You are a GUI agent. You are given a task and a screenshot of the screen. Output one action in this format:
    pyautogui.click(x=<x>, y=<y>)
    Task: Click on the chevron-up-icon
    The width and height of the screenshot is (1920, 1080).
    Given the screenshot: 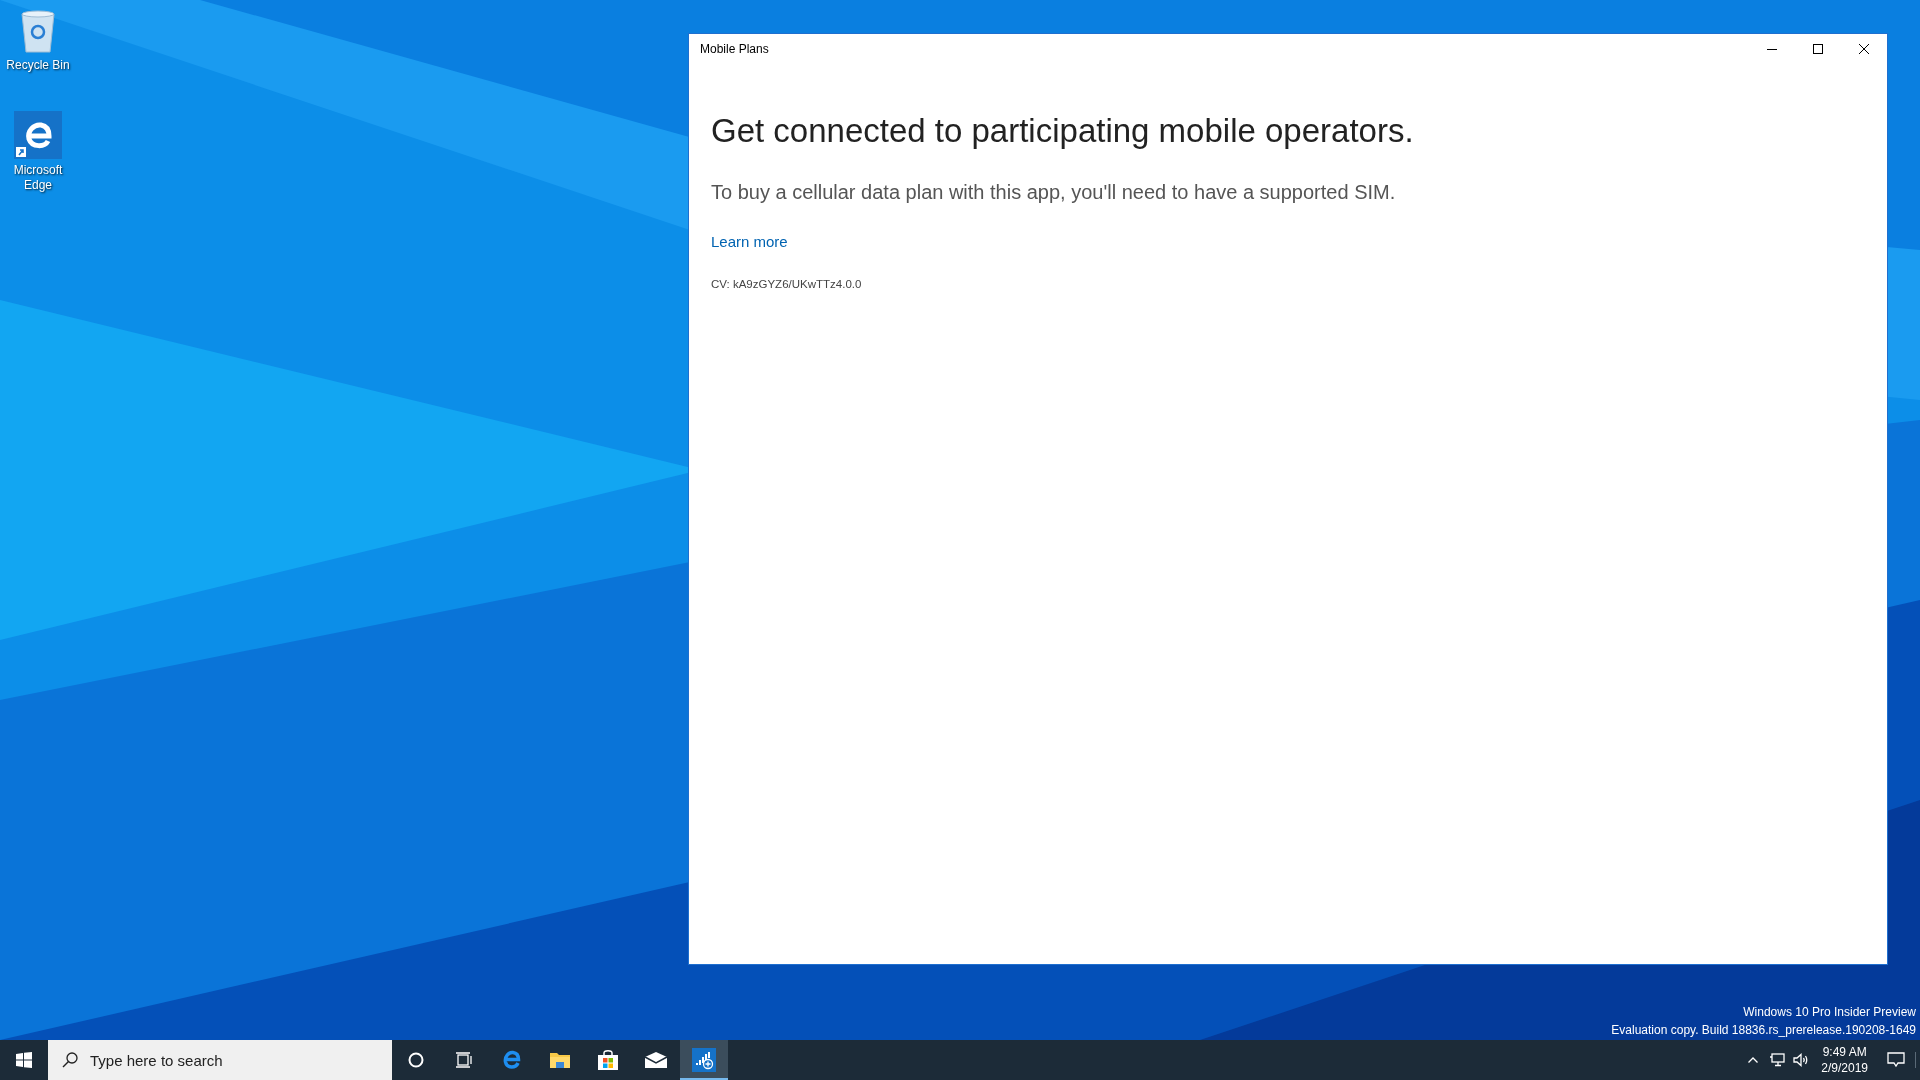 What is the action you would take?
    pyautogui.click(x=1753, y=1060)
    